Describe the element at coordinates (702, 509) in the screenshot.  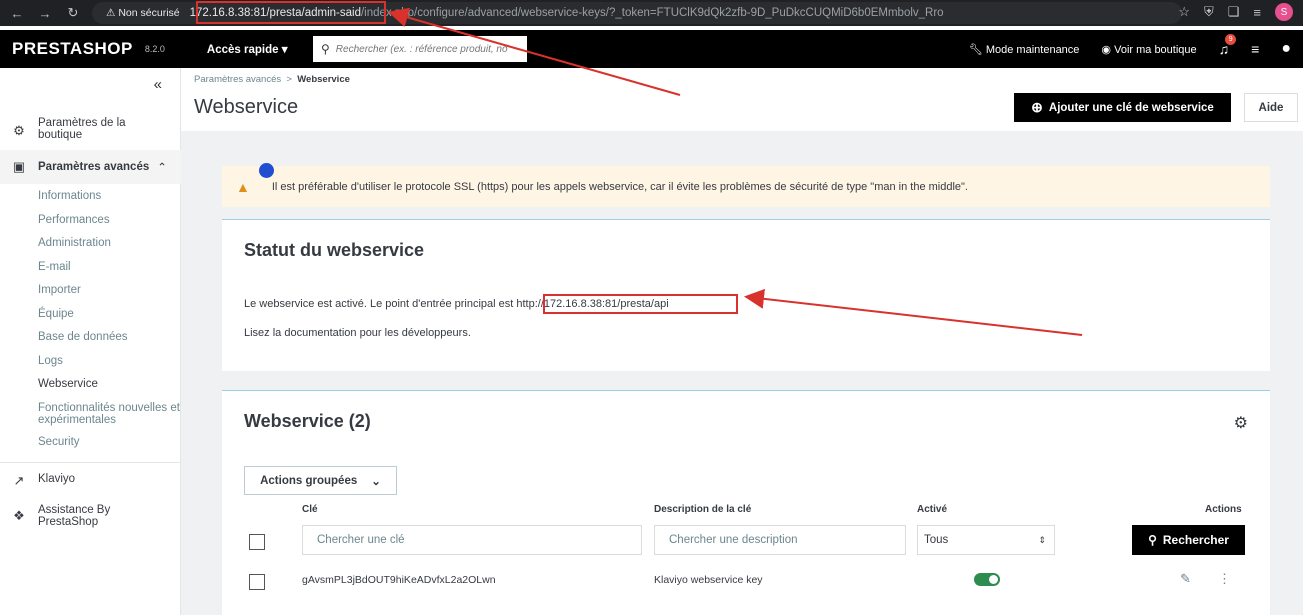
I see `column-header-description: Description de la clé` at that location.